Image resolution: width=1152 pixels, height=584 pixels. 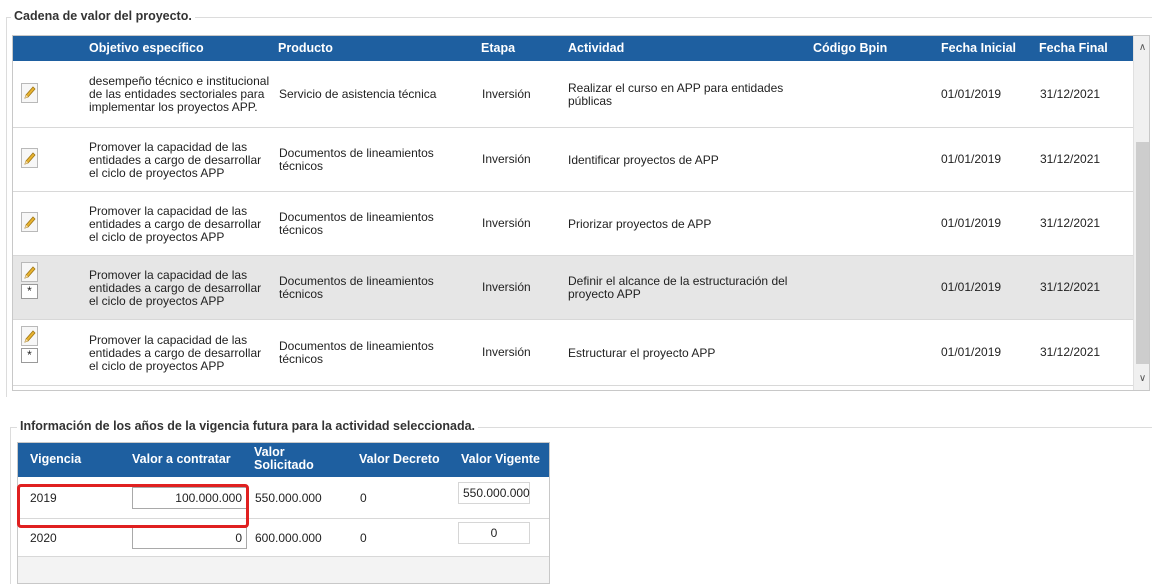 What do you see at coordinates (1073, 48) in the screenshot?
I see `header-fecha-final: Fecha Final` at bounding box center [1073, 48].